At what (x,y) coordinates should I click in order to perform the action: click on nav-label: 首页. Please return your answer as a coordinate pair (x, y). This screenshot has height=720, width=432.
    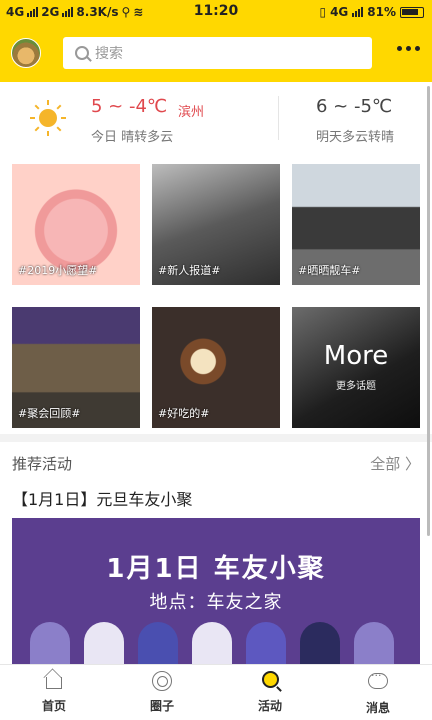
    Looking at the image, I should click on (53, 706).